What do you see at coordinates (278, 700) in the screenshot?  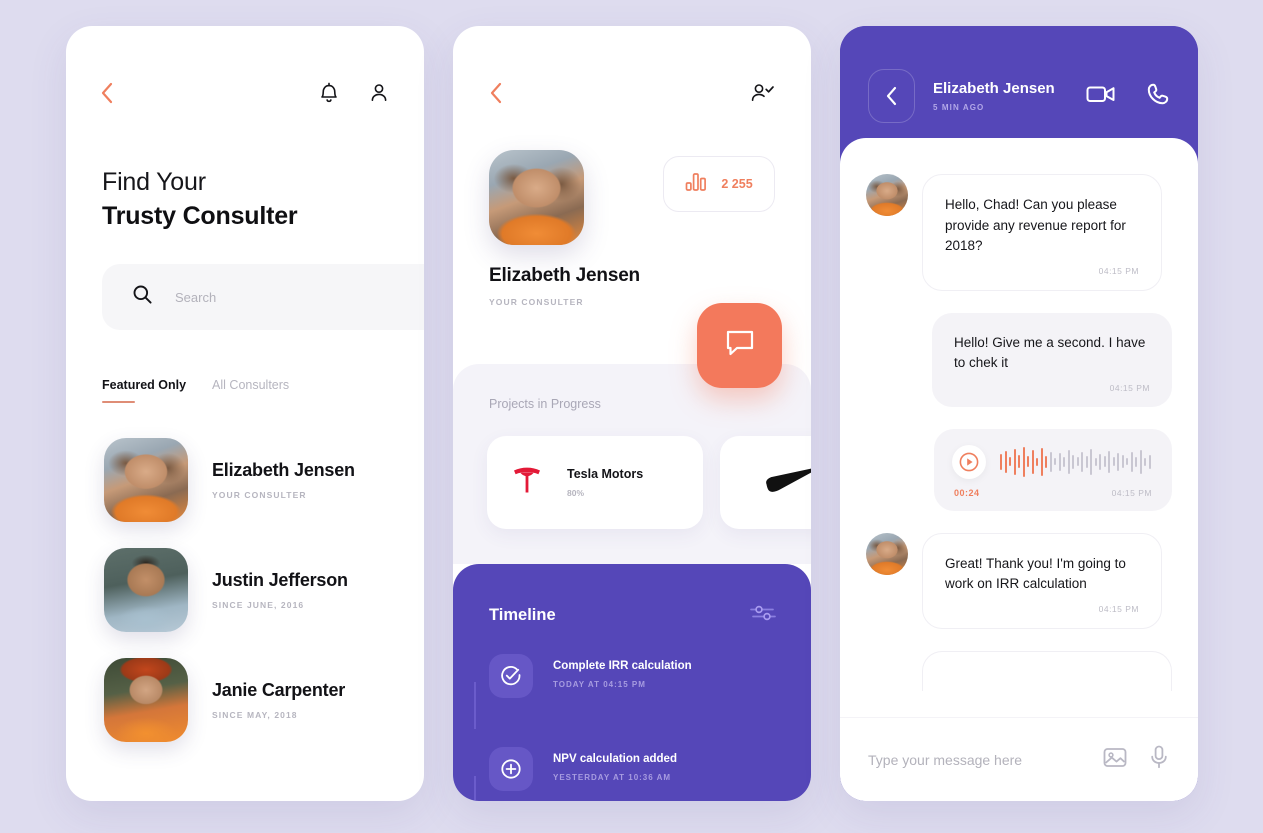 I see `list-item-text: Janie Carpenter SINCE MAY, 2018` at bounding box center [278, 700].